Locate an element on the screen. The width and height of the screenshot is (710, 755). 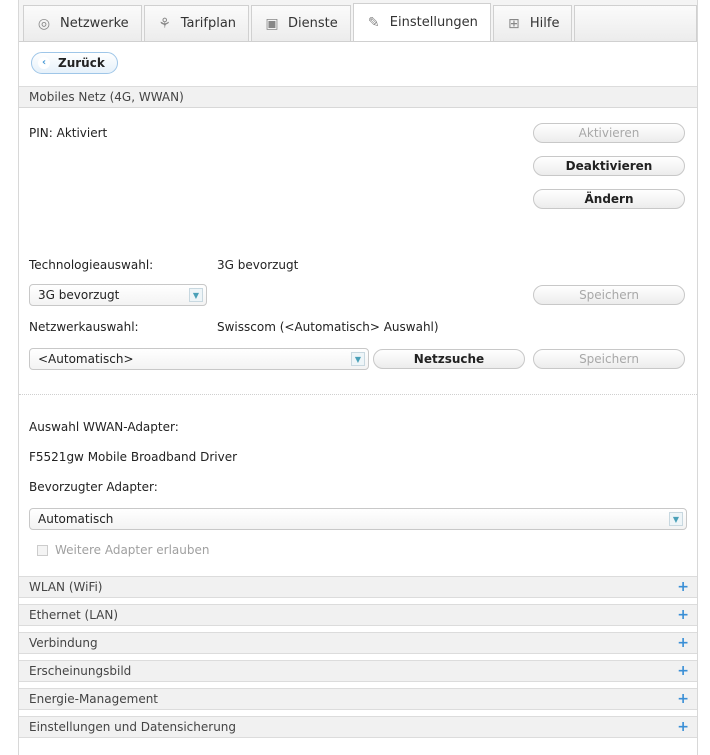
tariff-icon: ⚘ is located at coordinates (164, 23).